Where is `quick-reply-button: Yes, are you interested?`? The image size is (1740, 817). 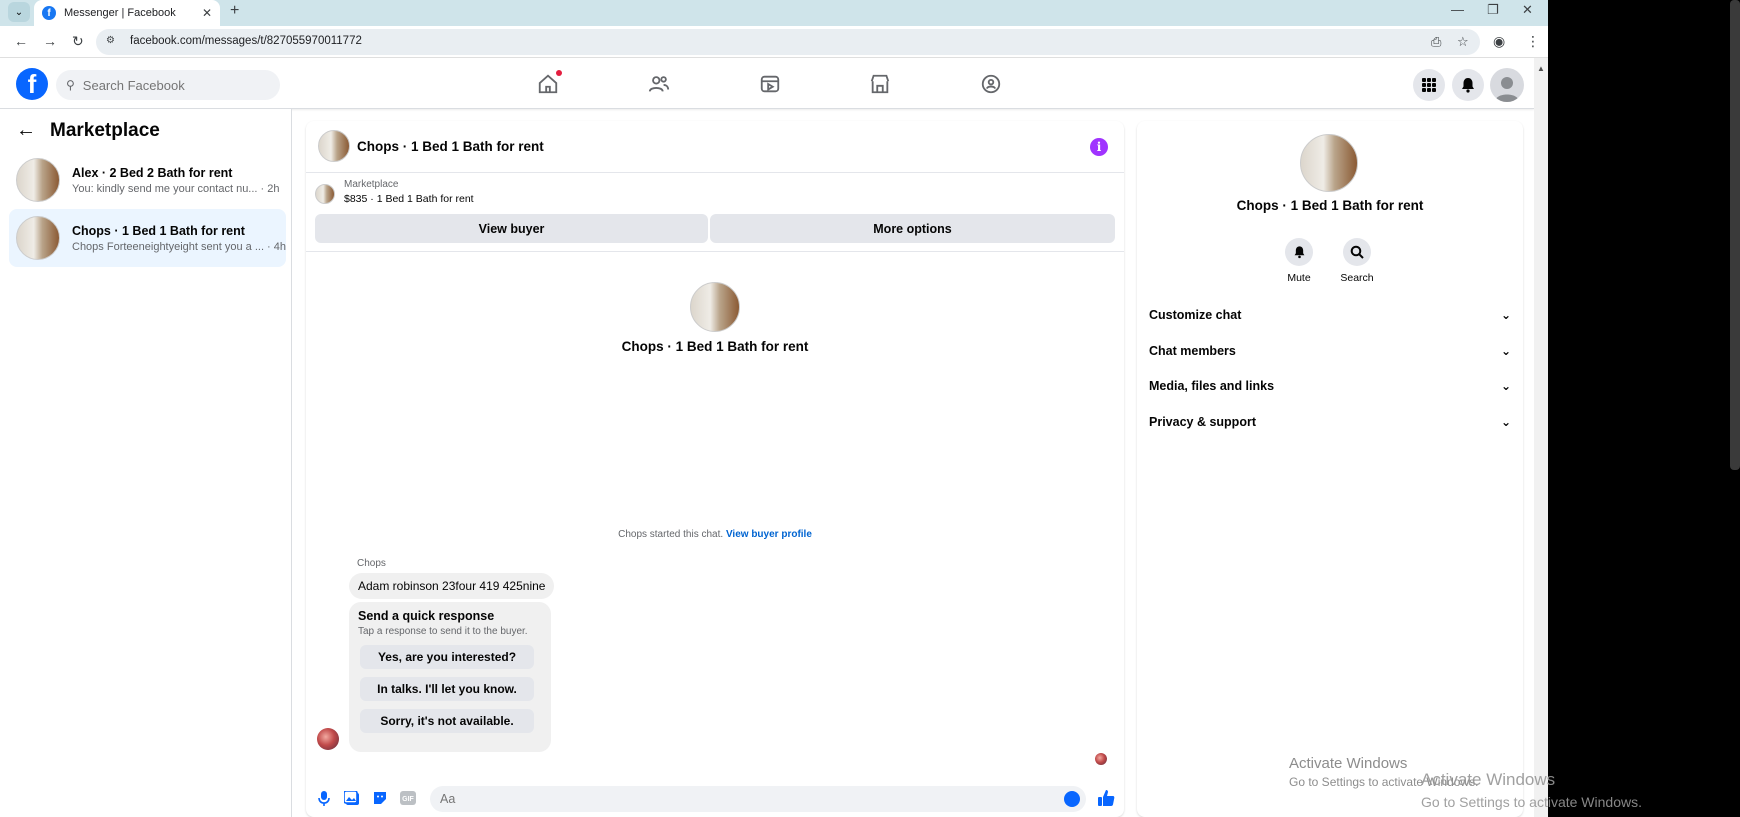 quick-reply-button: Yes, are you interested? is located at coordinates (447, 657).